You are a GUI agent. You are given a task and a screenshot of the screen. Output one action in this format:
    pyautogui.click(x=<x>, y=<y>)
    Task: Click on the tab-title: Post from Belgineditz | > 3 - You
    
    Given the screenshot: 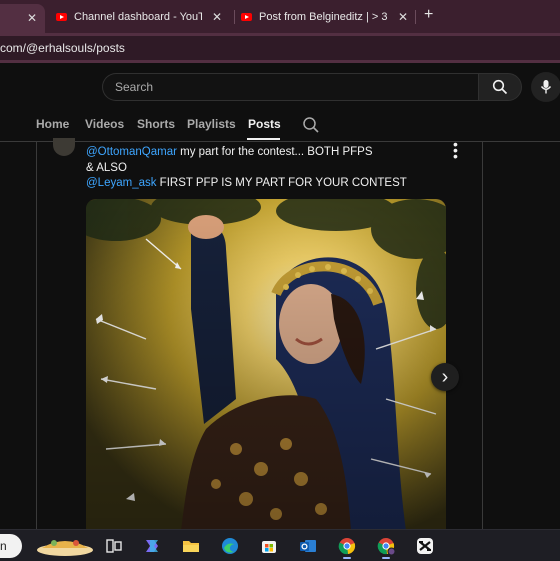 What is the action you would take?
    pyautogui.click(x=324, y=17)
    